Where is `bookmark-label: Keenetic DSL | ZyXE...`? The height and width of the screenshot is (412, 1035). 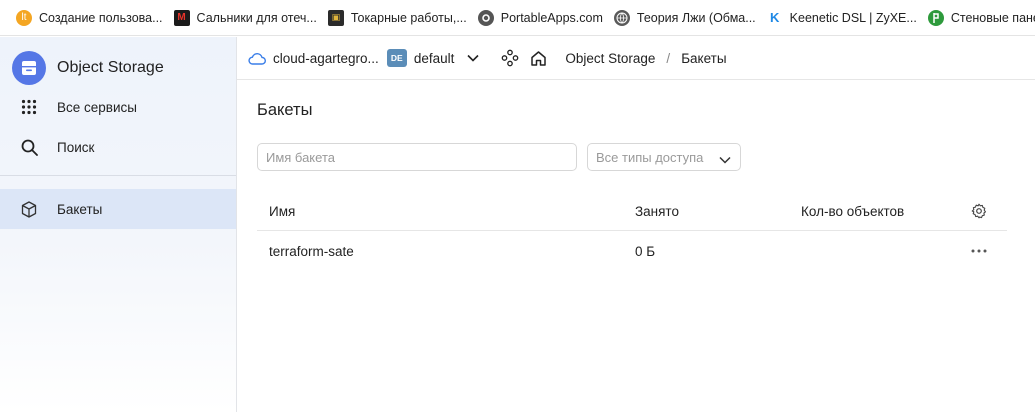 bookmark-label: Keenetic DSL | ZyXE... is located at coordinates (853, 17).